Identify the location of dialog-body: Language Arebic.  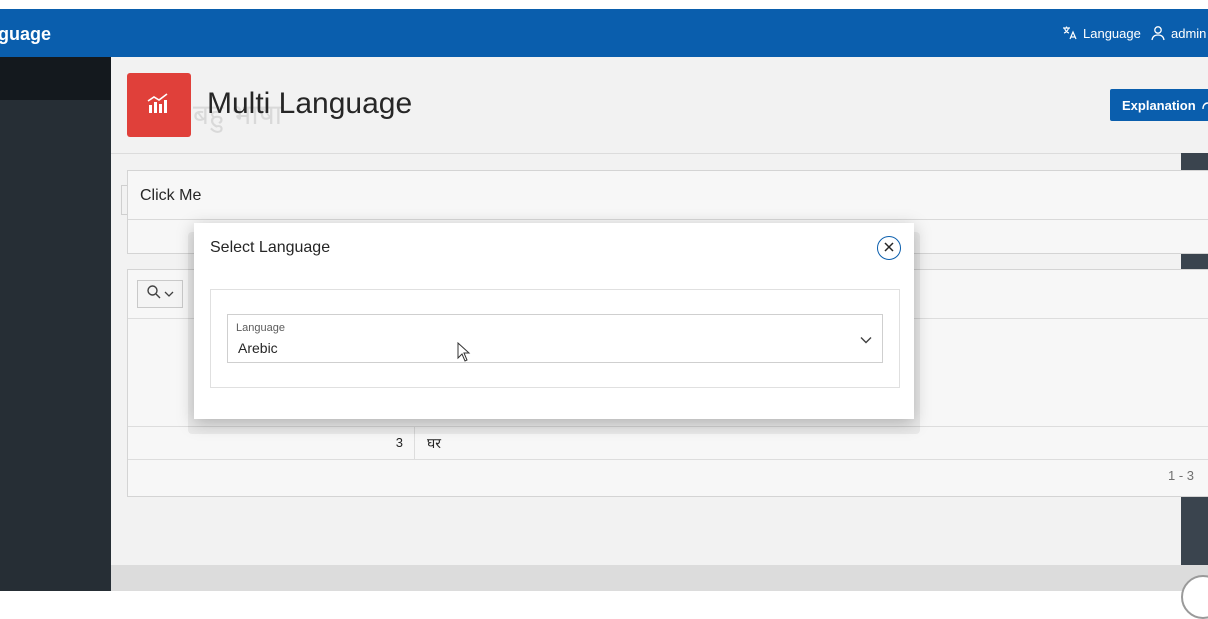
(555, 338).